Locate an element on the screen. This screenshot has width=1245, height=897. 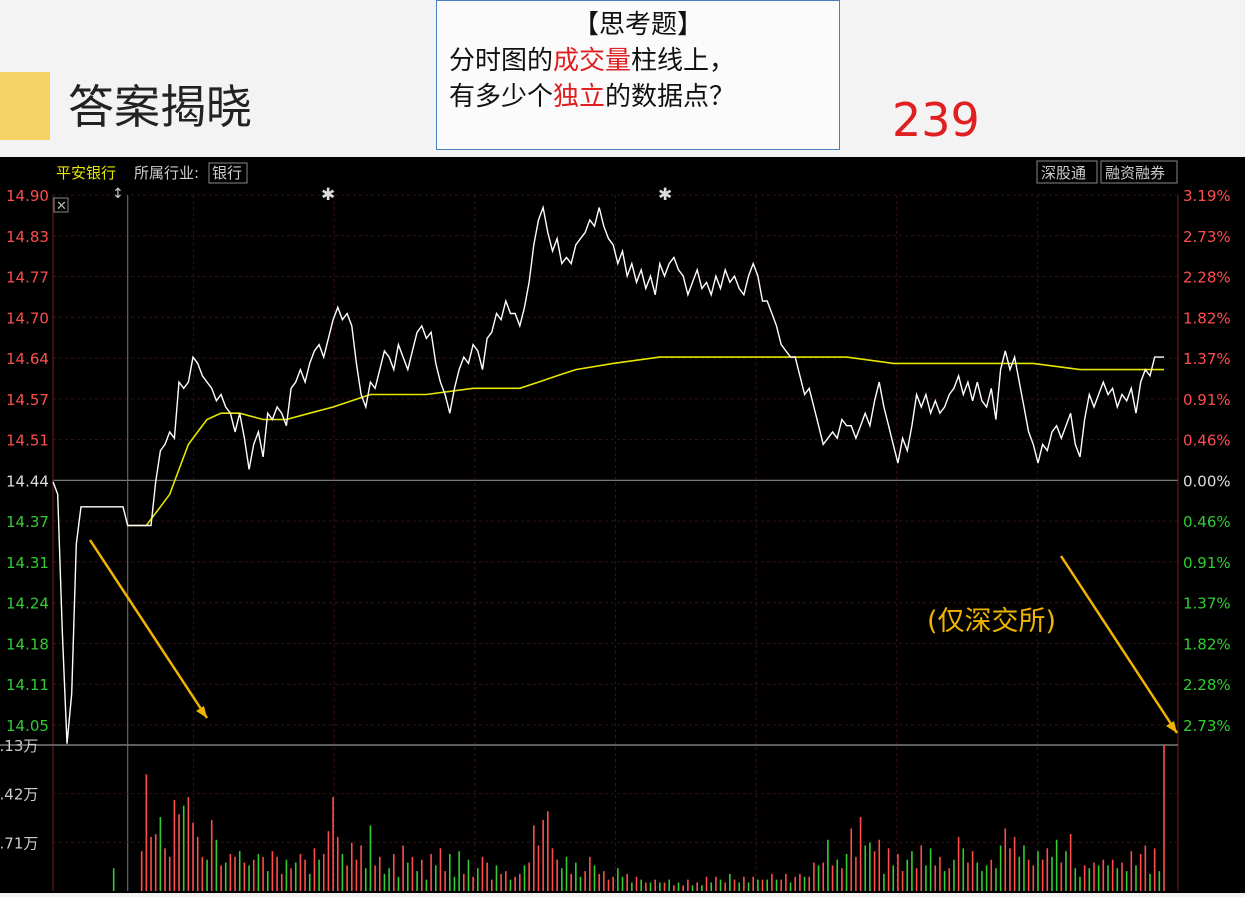
question-line-3: 有多少个独立的数据点？ is located at coordinates (644, 97).